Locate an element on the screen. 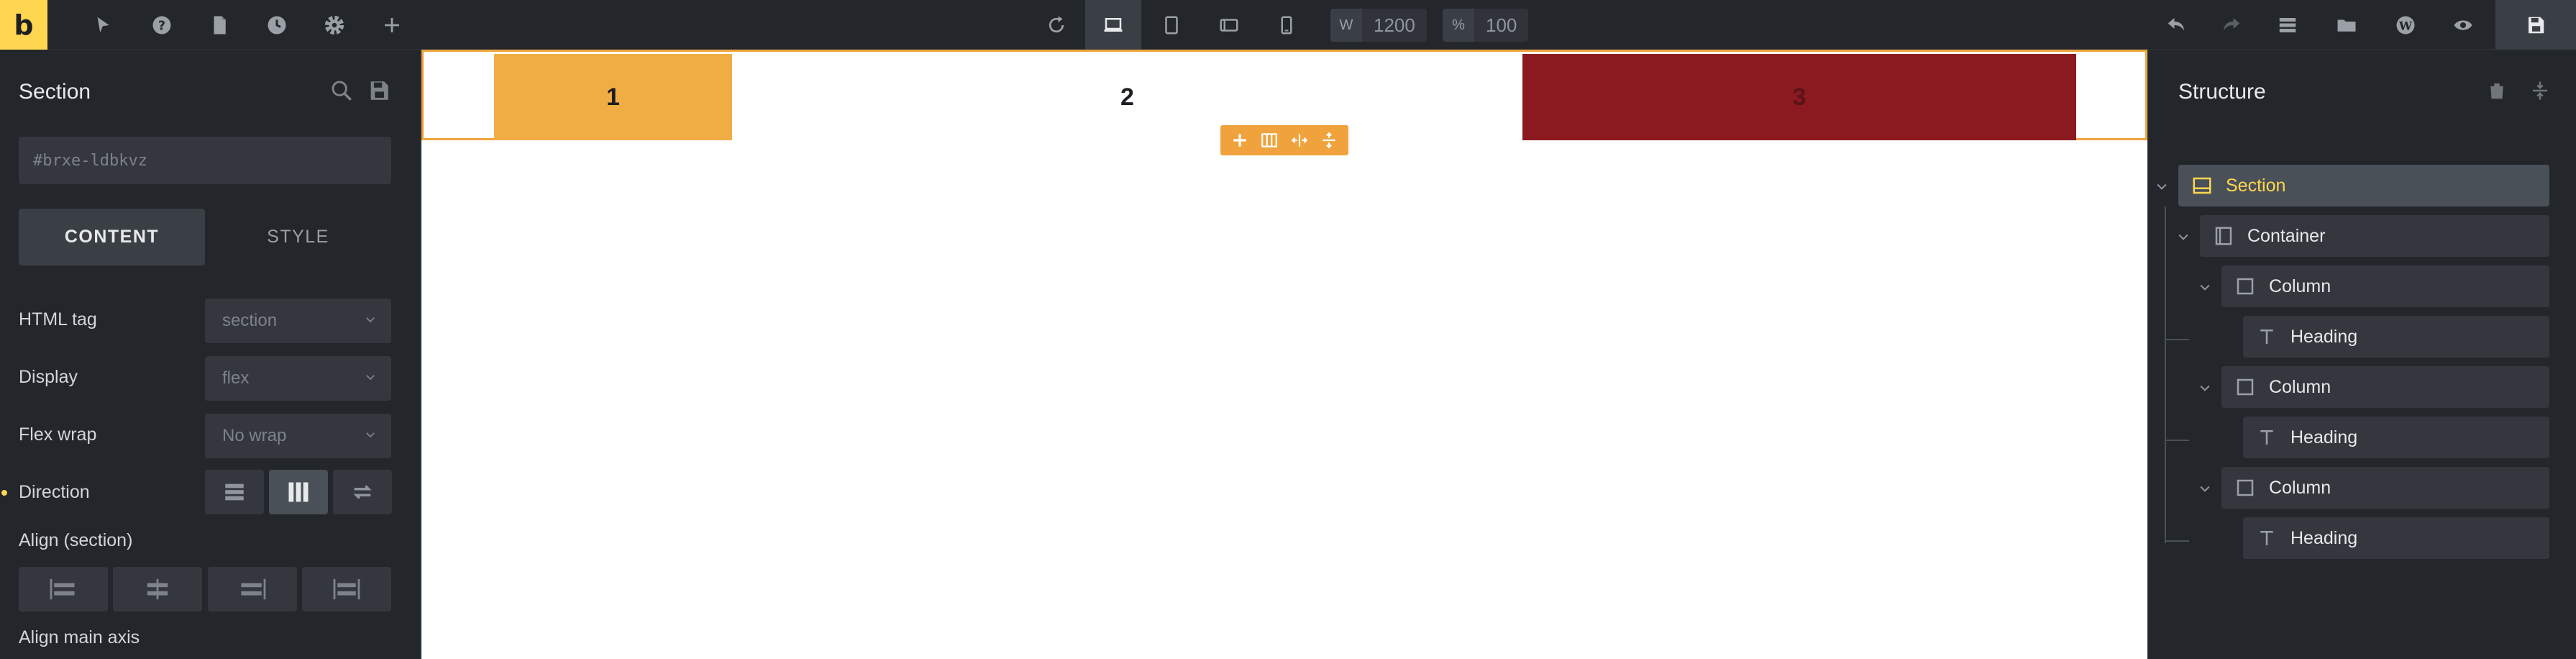 The height and width of the screenshot is (659, 2576). bricks-logo: b is located at coordinates (24, 25).